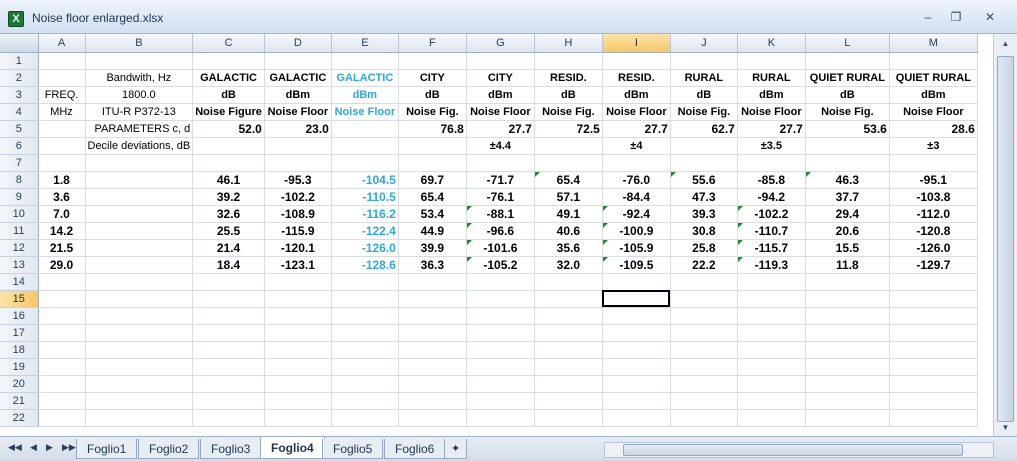 This screenshot has width=1017, height=461. Describe the element at coordinates (298, 78) in the screenshot. I see `cell-d2: GALACTIC` at that location.